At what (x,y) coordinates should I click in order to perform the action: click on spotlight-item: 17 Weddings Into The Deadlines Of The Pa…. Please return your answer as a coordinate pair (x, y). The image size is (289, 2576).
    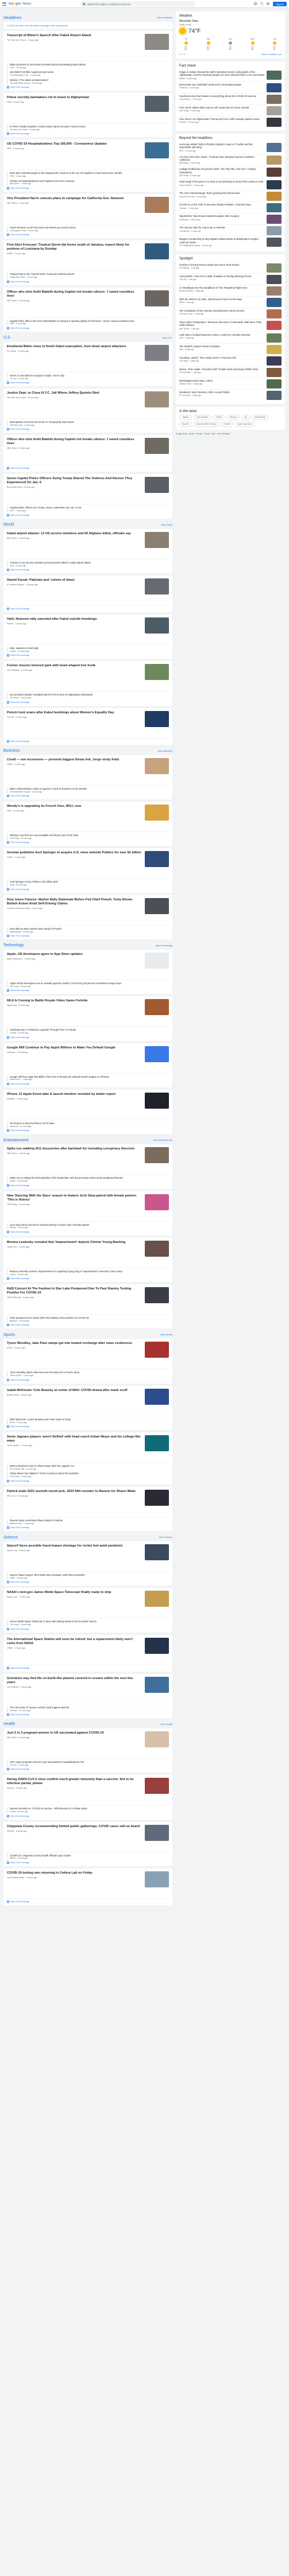
    Looking at the image, I should click on (230, 291).